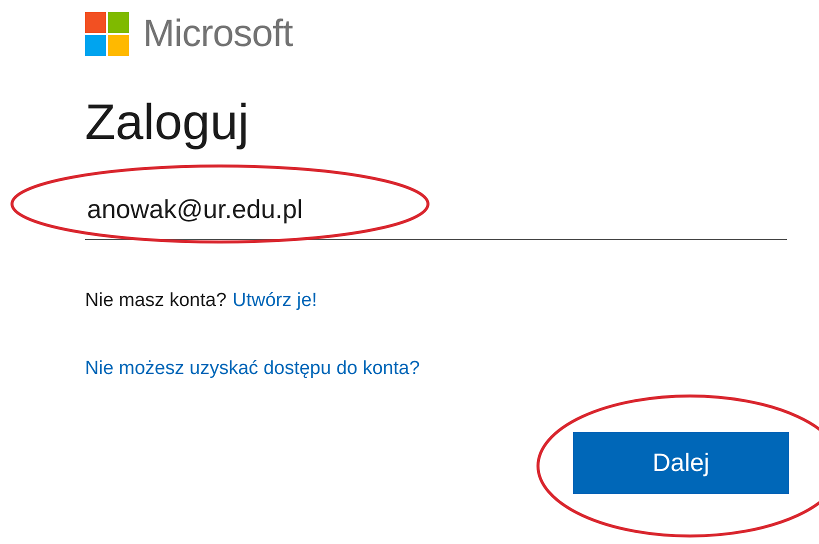 The image size is (819, 544). I want to click on brand-name: Microsoft, so click(218, 34).